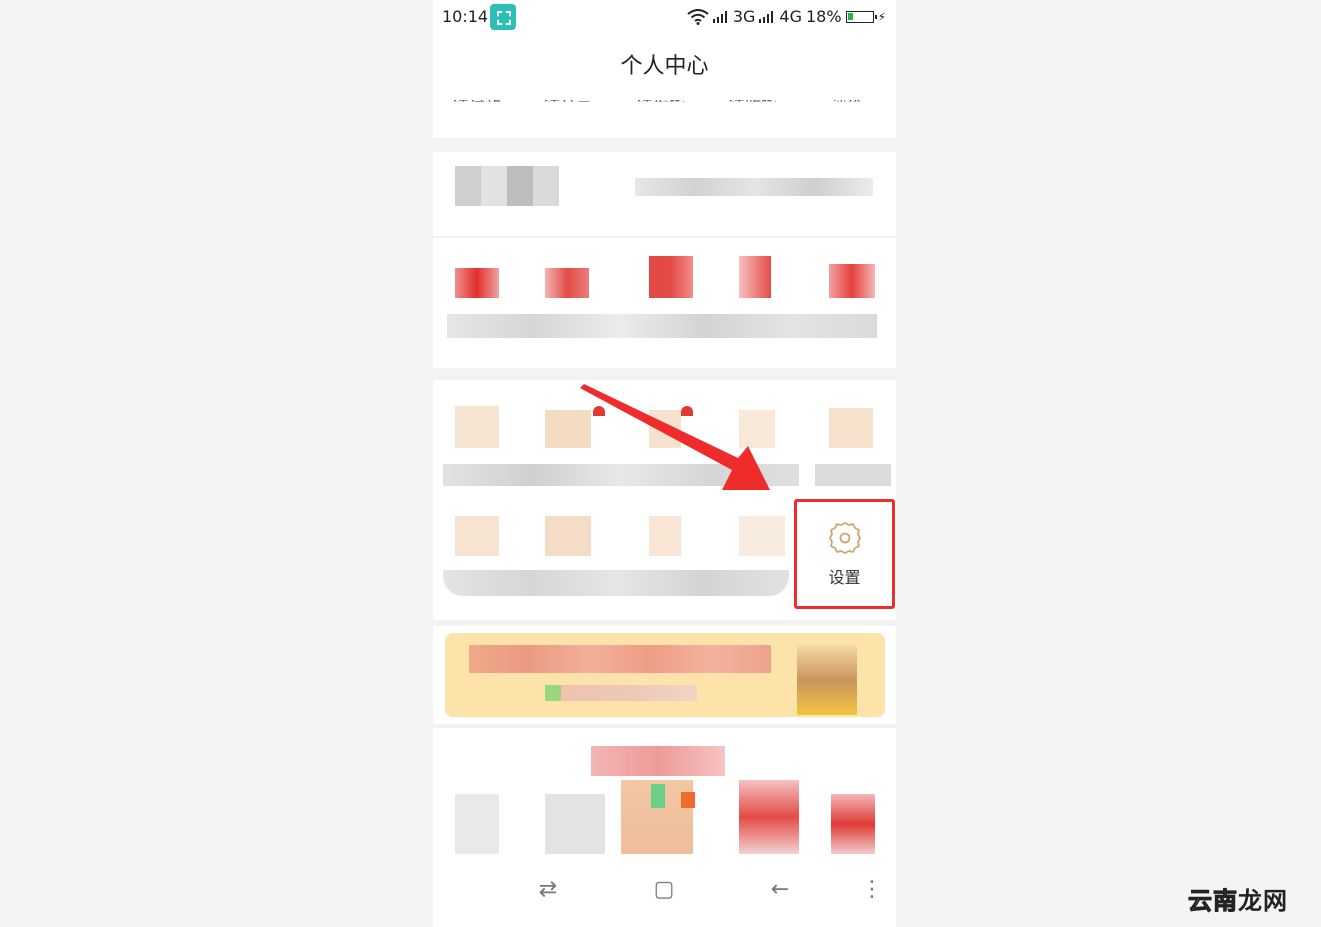 The width and height of the screenshot is (1321, 927). What do you see at coordinates (1263, 901) in the screenshot?
I see `watermark-part-b: 龙网` at bounding box center [1263, 901].